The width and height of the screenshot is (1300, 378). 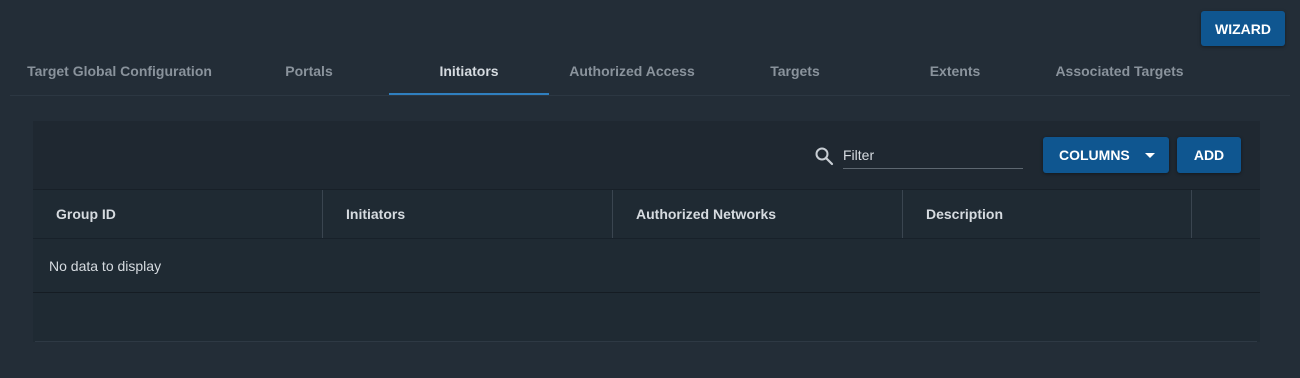 I want to click on columns-button-label: COLUMNS, so click(x=1094, y=155).